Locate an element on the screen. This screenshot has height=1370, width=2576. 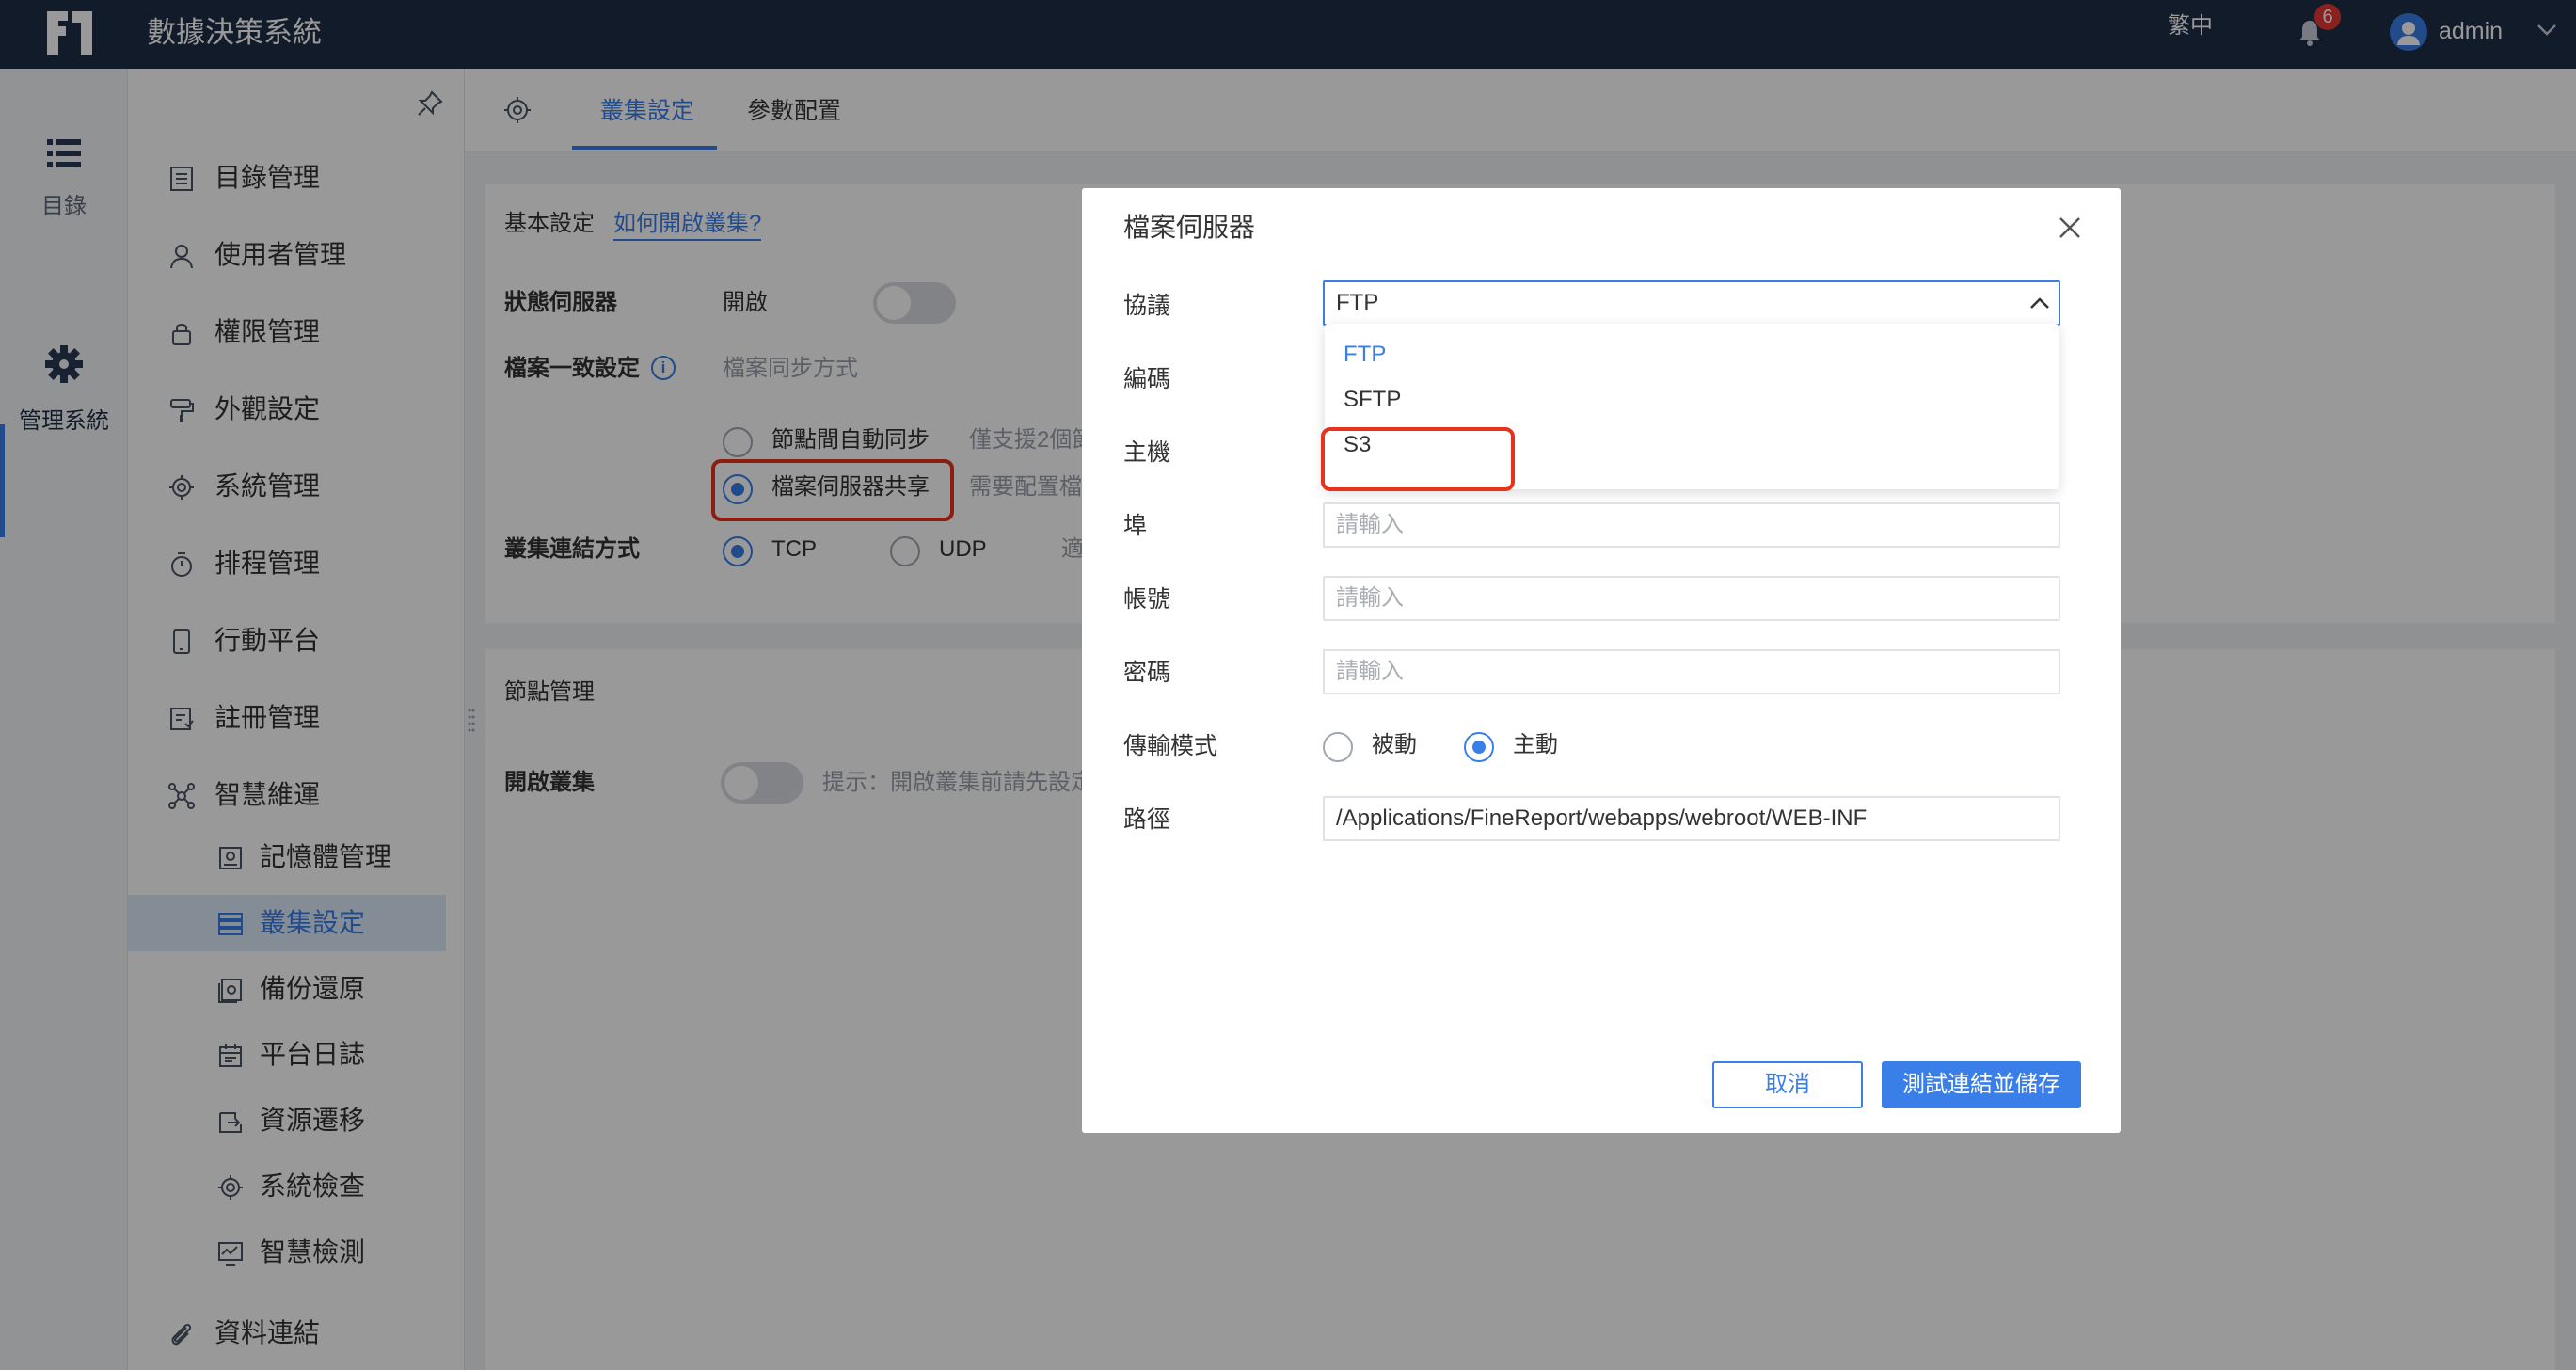
encoding-label: 編碼 is located at coordinates (1147, 379).